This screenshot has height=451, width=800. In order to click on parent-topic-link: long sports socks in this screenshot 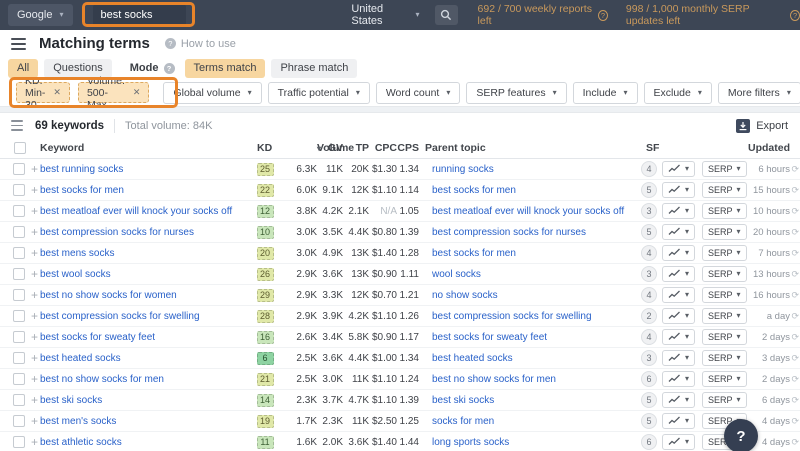, I will do `click(470, 442)`.